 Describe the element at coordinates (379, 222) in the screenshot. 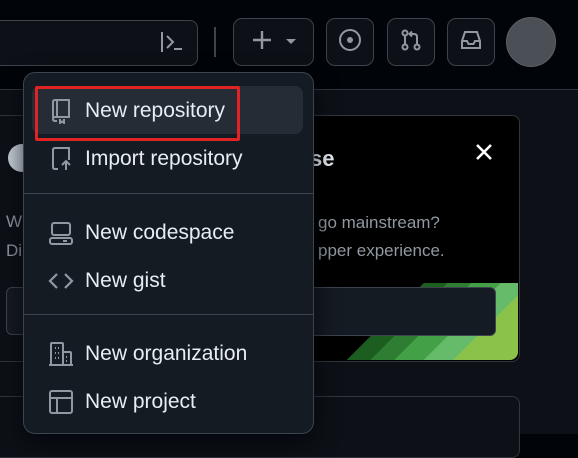

I see `promo-text-1: go mainstream?` at that location.